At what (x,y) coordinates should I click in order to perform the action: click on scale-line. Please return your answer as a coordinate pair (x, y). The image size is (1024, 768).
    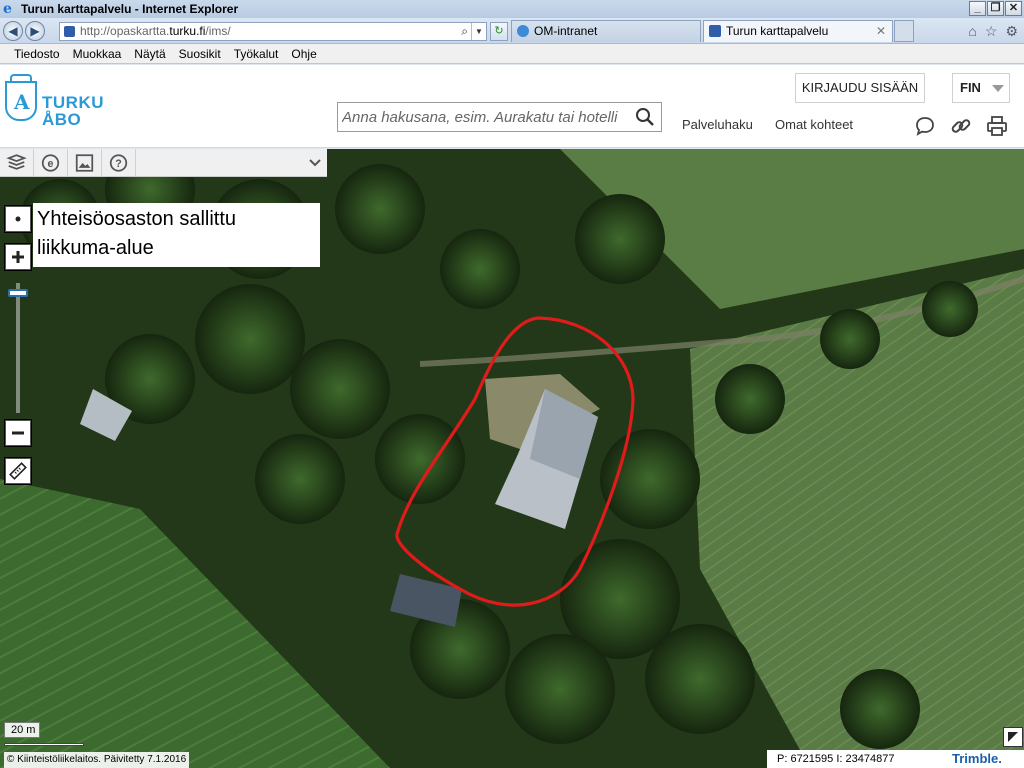
    Looking at the image, I should click on (44, 744).